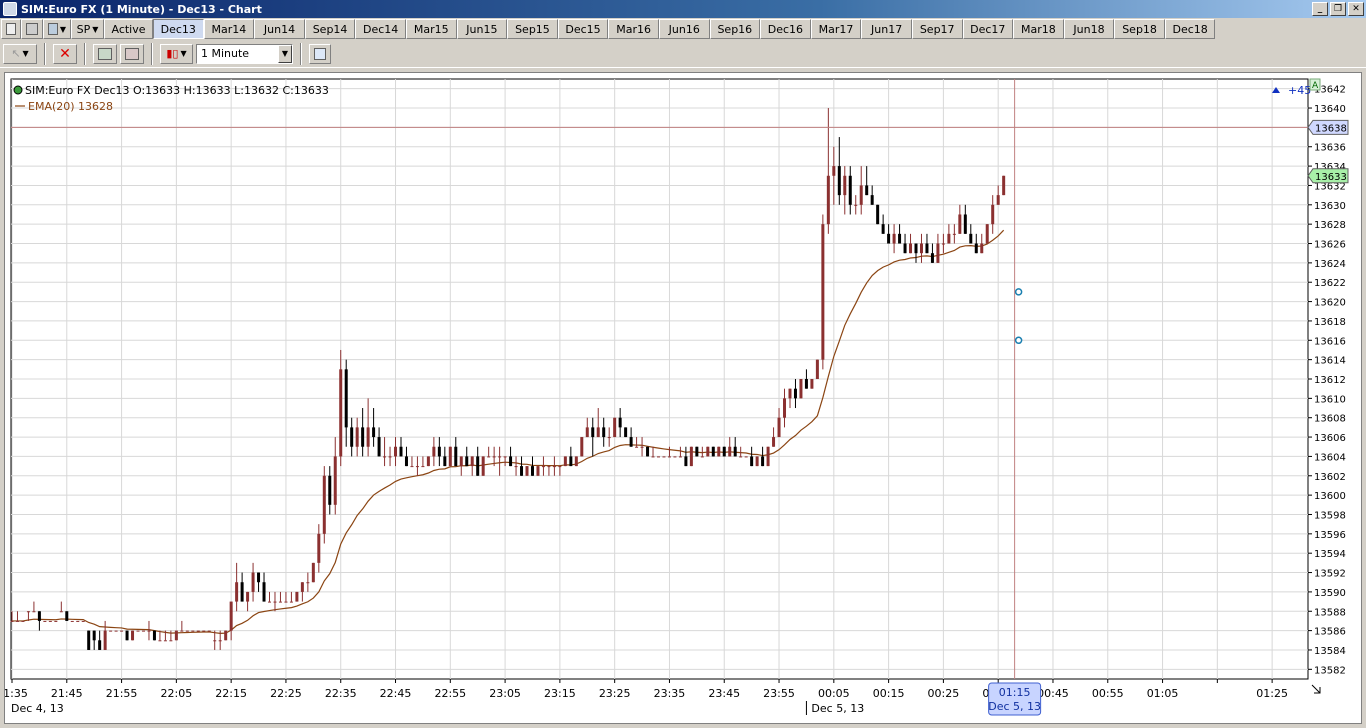 The image size is (1366, 728). Describe the element at coordinates (244, 53) in the screenshot. I see `interval-select: 1 Minute ▼` at that location.